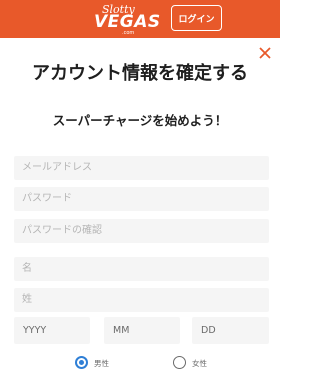 This screenshot has height=379, width=320. Describe the element at coordinates (141, 168) in the screenshot. I see `email-field: メールアドレス` at that location.